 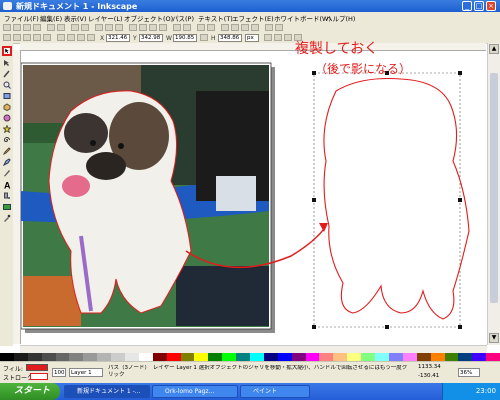 I want to click on lock-ratio-icon, so click(x=204, y=37).